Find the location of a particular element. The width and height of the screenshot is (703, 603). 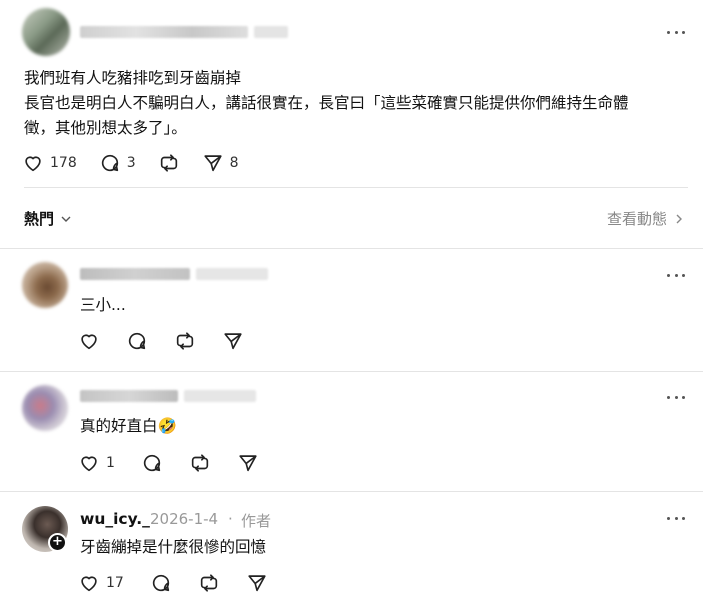

comment-button: 3 is located at coordinates (117, 163).